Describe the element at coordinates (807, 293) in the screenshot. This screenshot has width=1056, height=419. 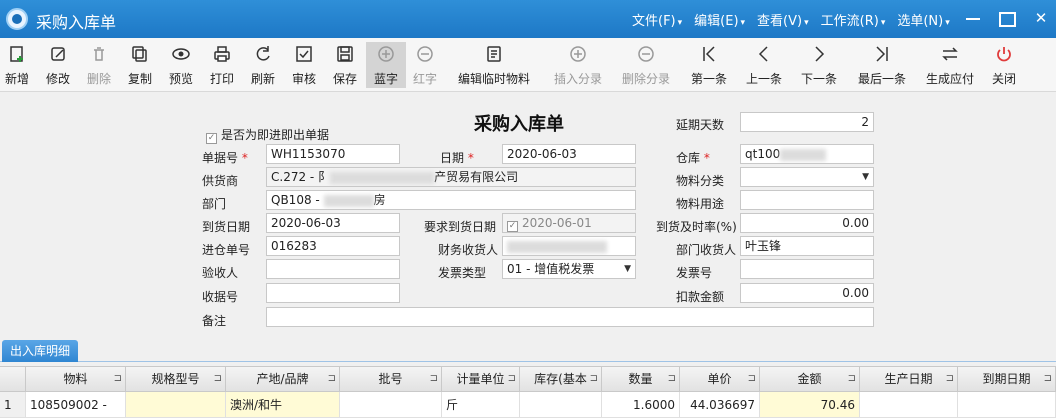
I see `deduction-field: 0.00` at that location.